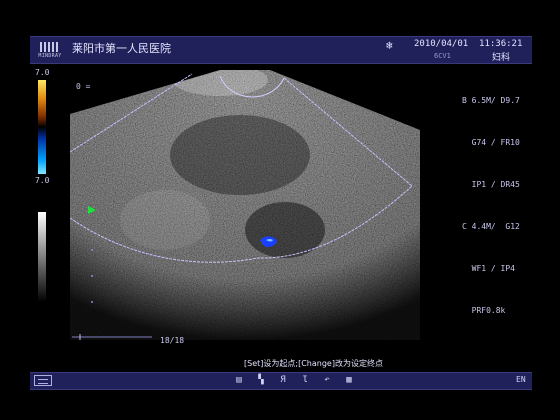 This screenshot has width=560, height=420. I want to click on frame-counter: 18/18, so click(172, 340).